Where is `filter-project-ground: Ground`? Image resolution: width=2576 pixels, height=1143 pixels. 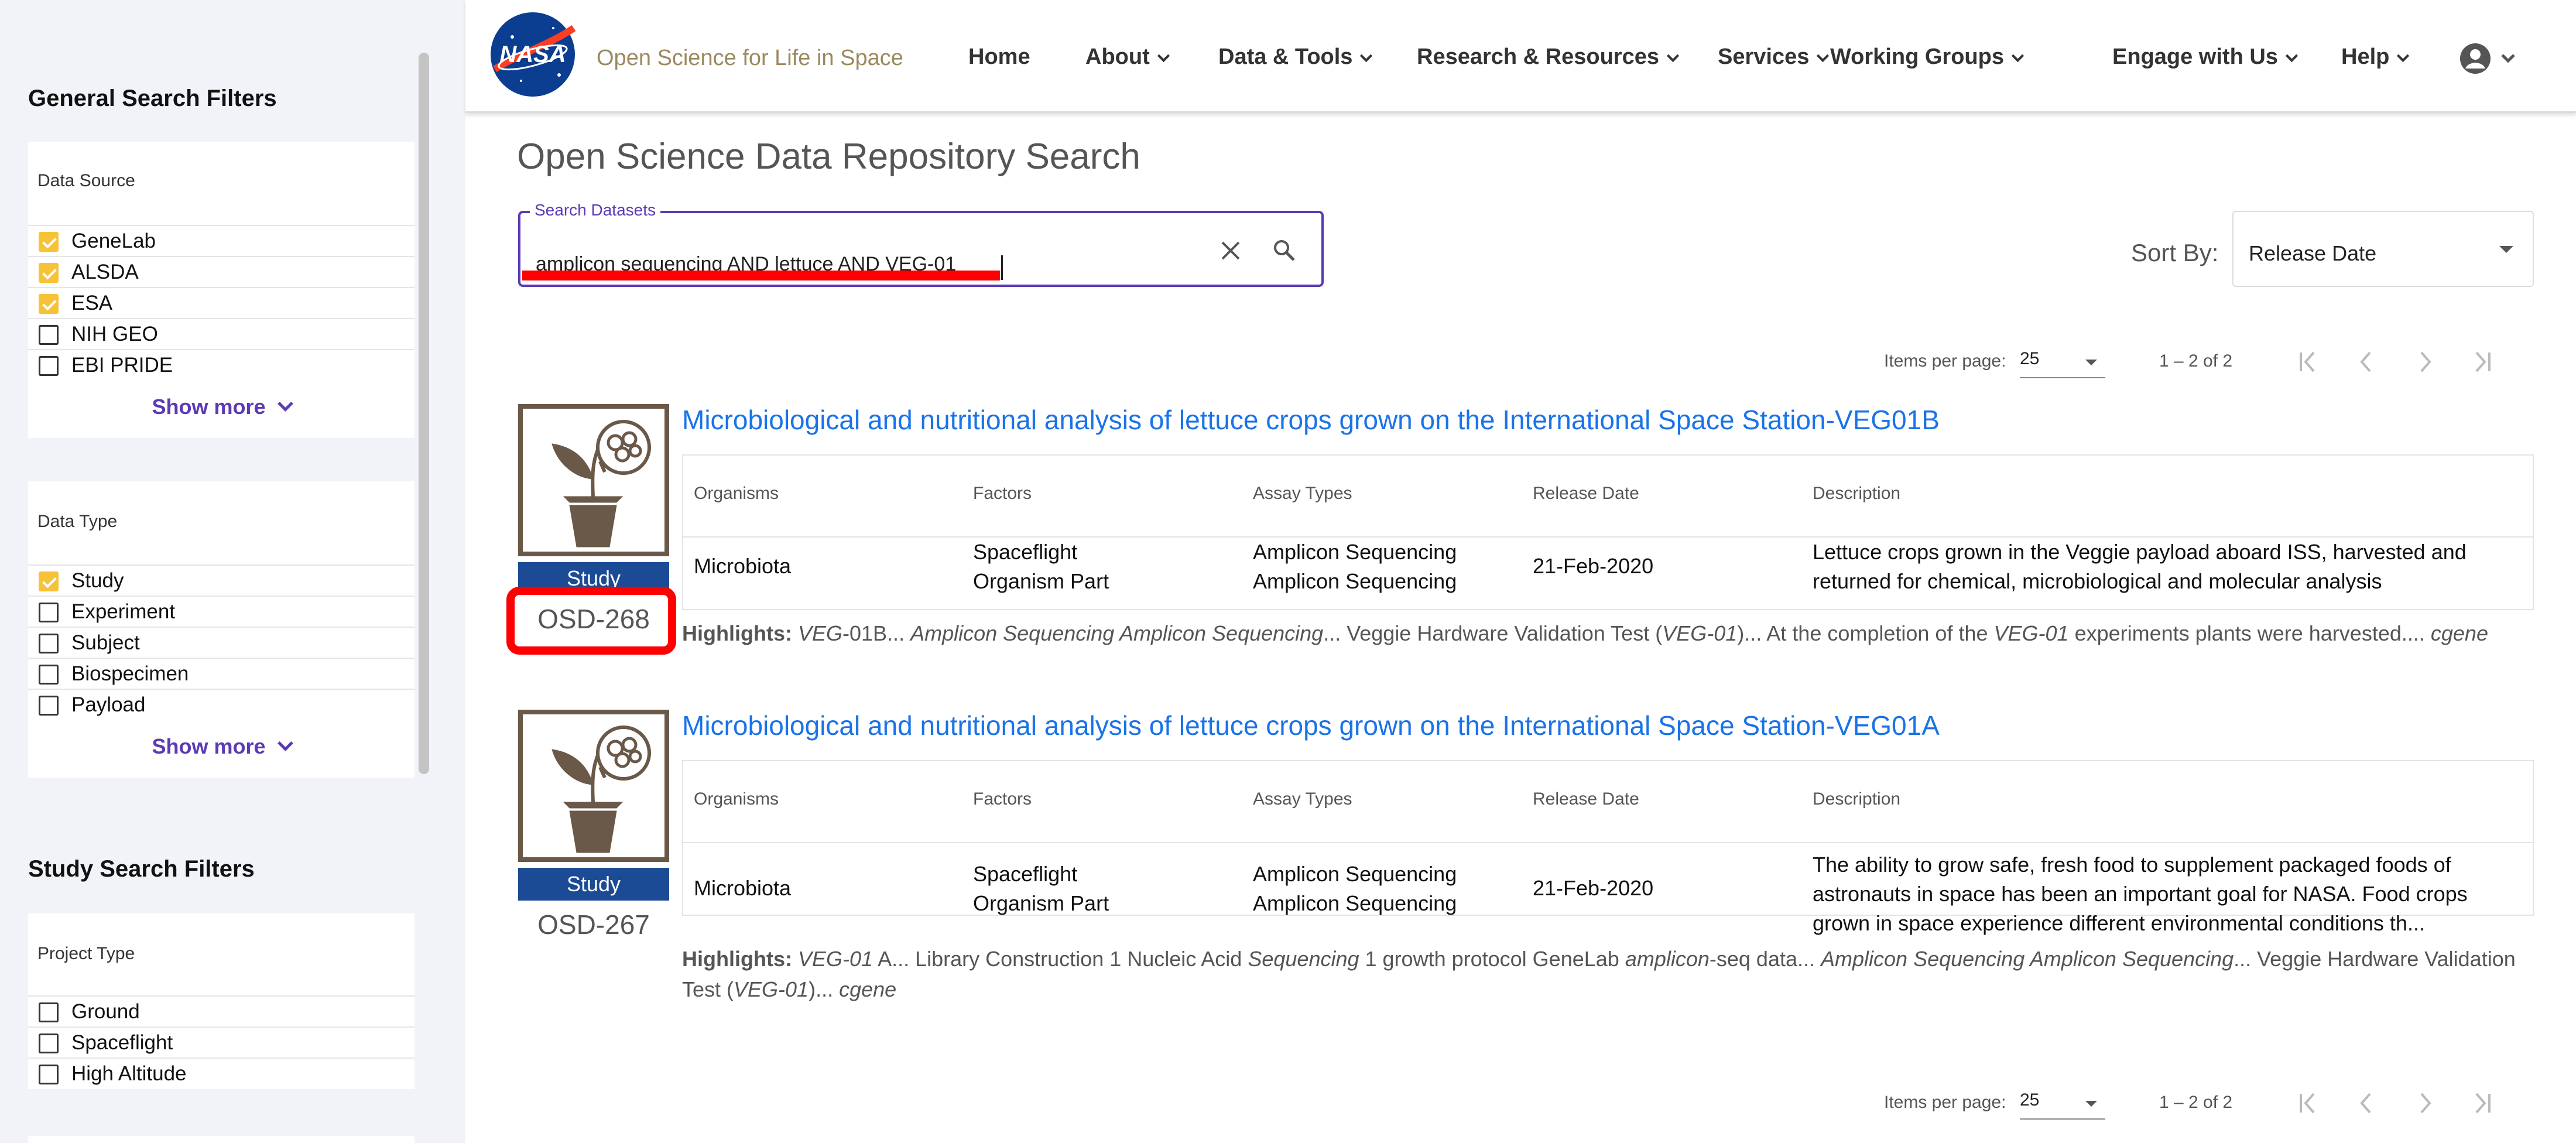 filter-project-ground: Ground is located at coordinates (221, 1011).